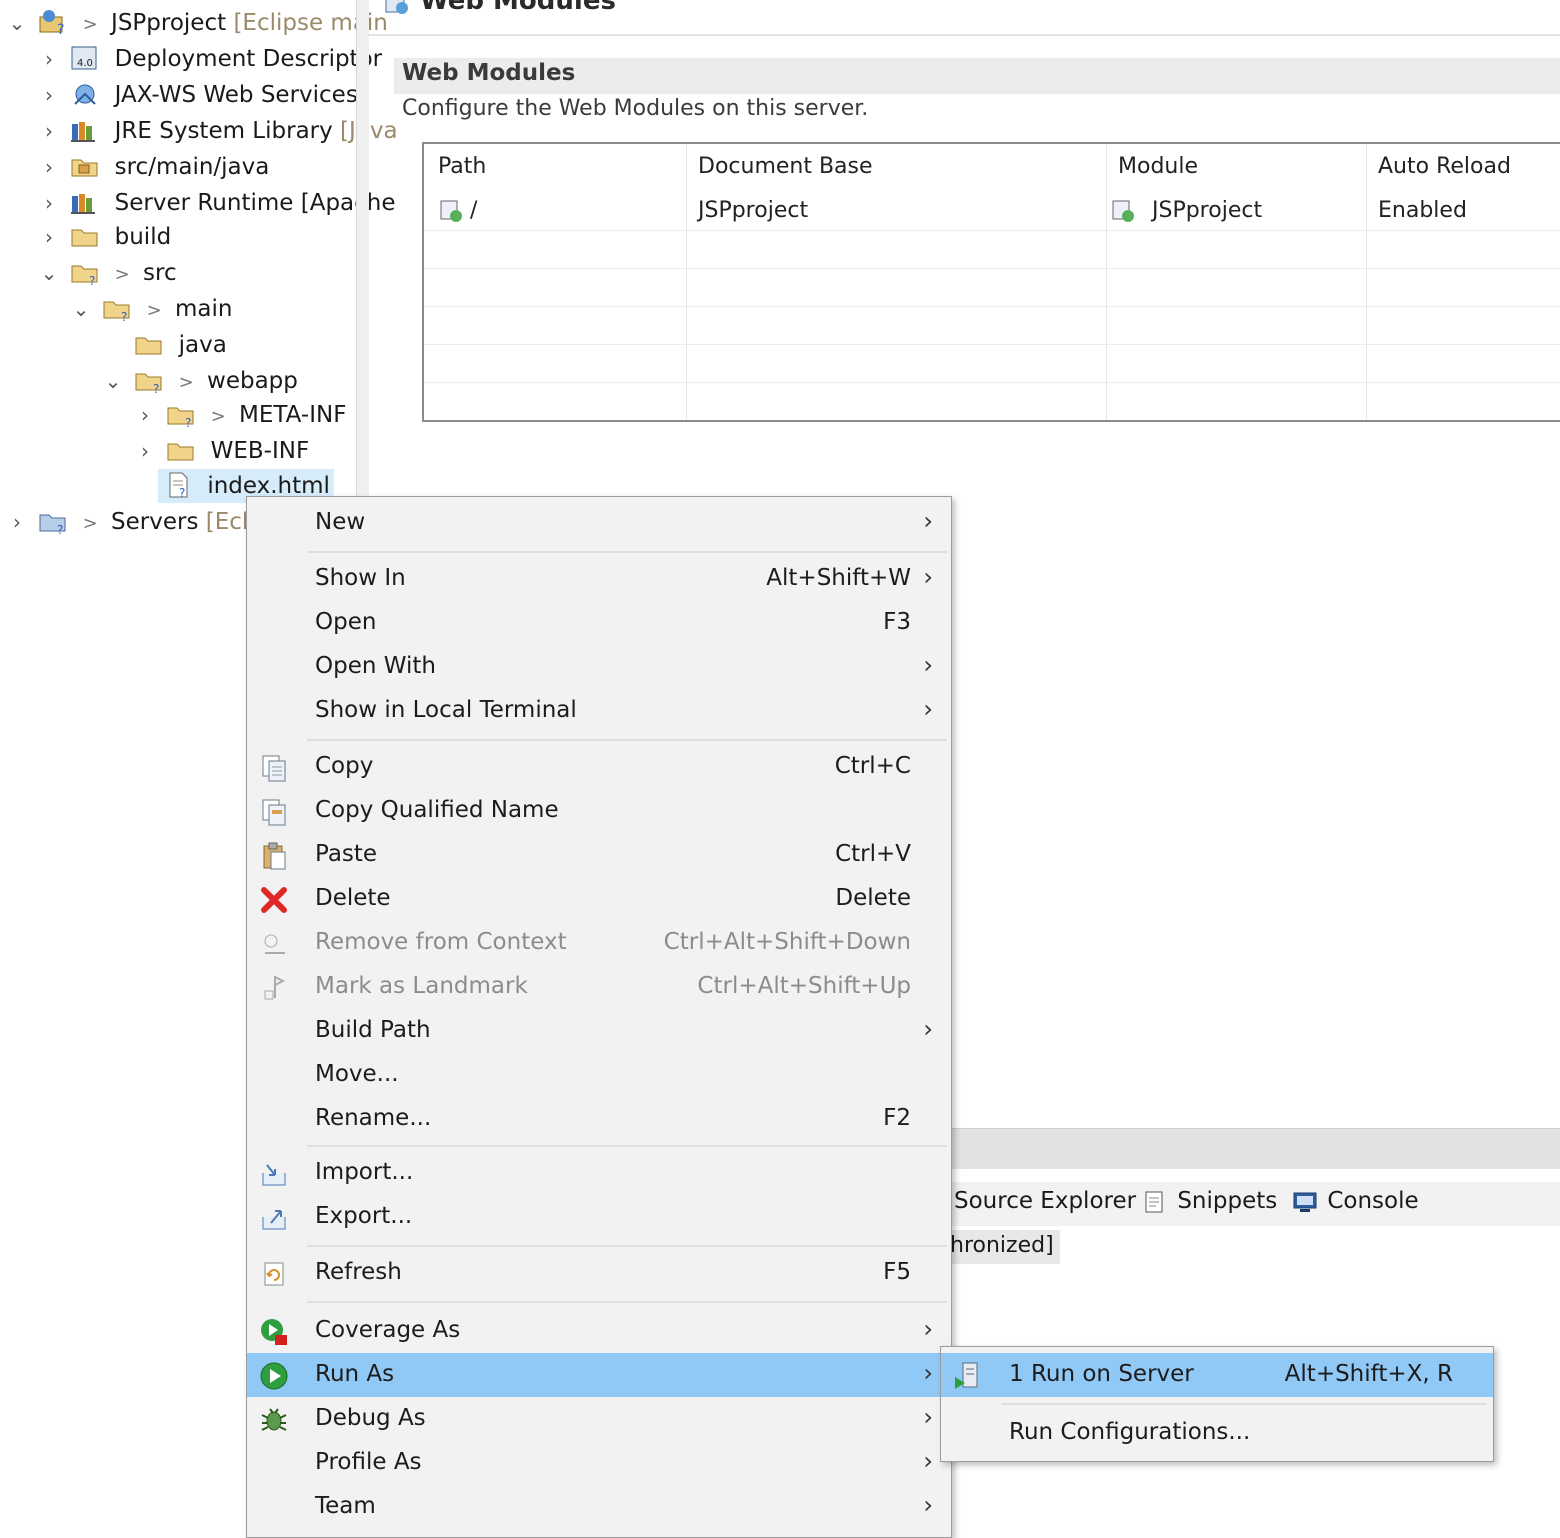 This screenshot has height=1538, width=1560. What do you see at coordinates (599, 1031) in the screenshot?
I see `menu-item-build-path: Build Path ›` at bounding box center [599, 1031].